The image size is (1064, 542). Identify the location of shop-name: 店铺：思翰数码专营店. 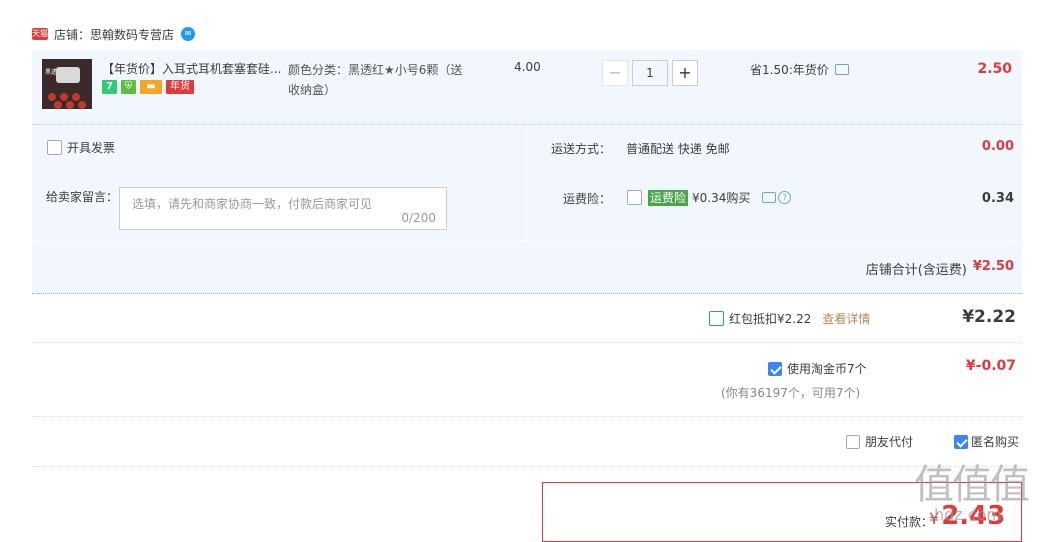
(114, 34).